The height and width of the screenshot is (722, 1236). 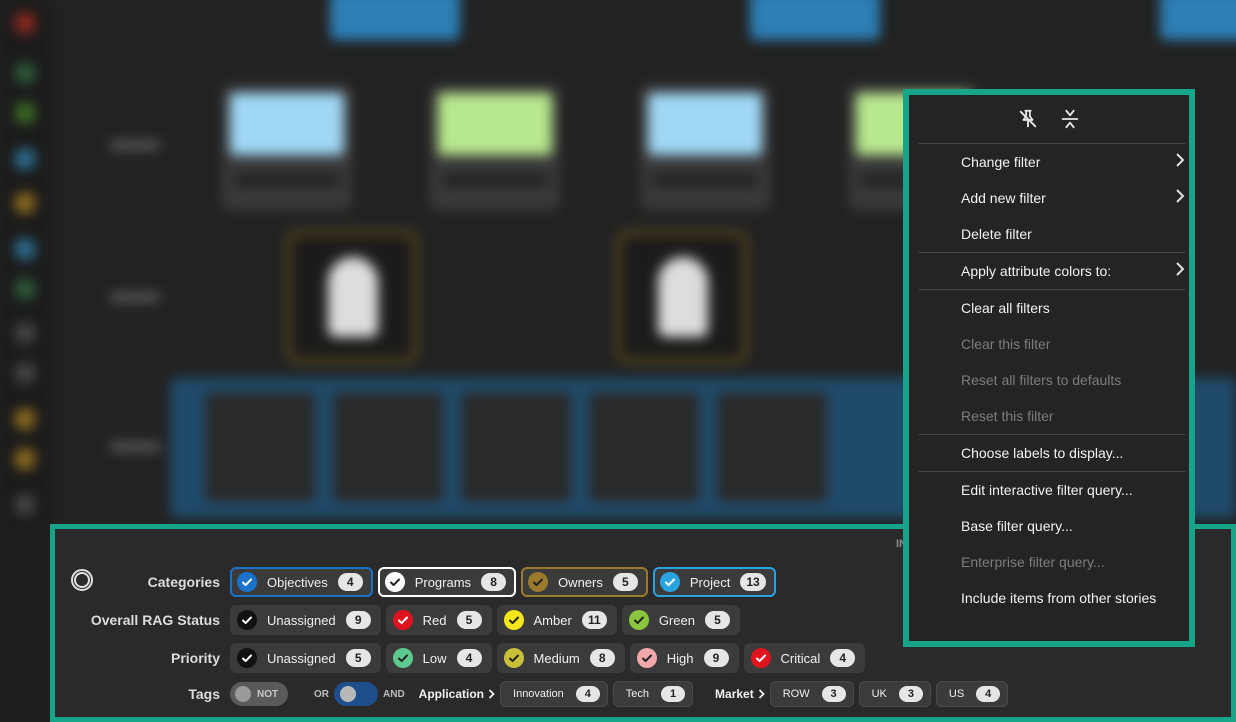 What do you see at coordinates (451, 694) in the screenshot?
I see `tag-group-label: Application` at bounding box center [451, 694].